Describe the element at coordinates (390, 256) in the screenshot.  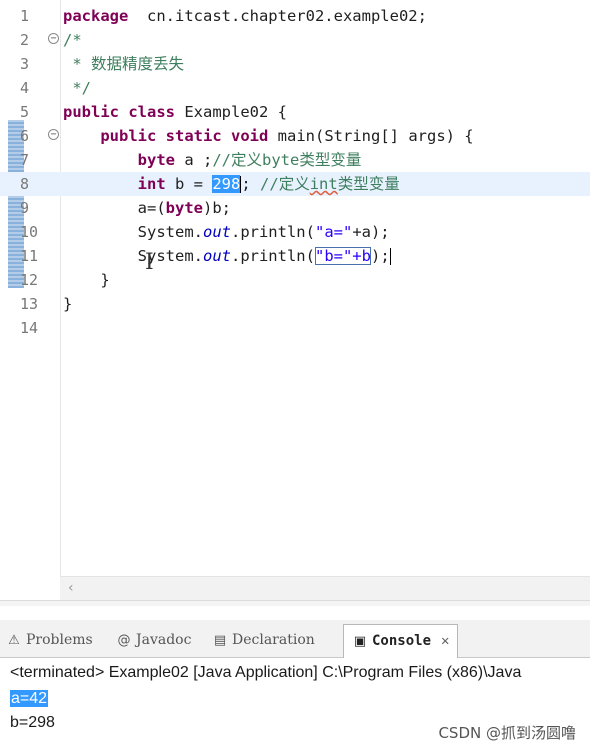
I see `caret` at that location.